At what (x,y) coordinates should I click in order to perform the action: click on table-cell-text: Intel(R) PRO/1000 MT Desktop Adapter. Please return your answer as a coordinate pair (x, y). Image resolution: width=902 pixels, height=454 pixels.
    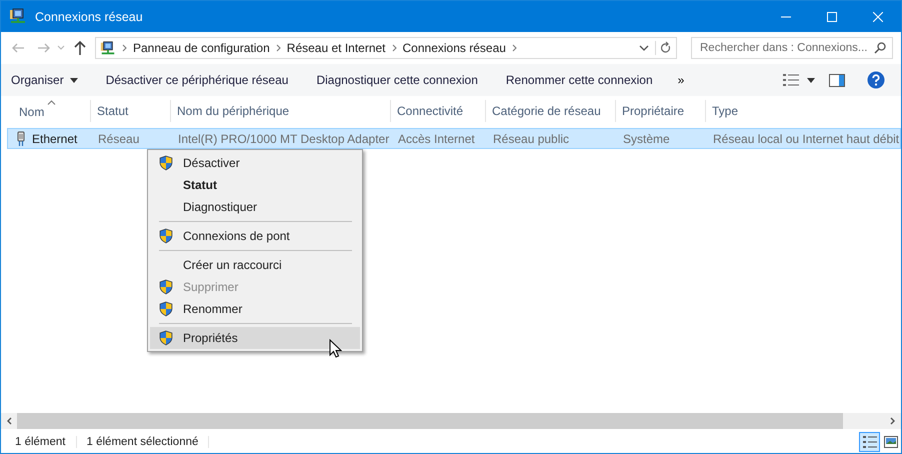
    Looking at the image, I should click on (283, 139).